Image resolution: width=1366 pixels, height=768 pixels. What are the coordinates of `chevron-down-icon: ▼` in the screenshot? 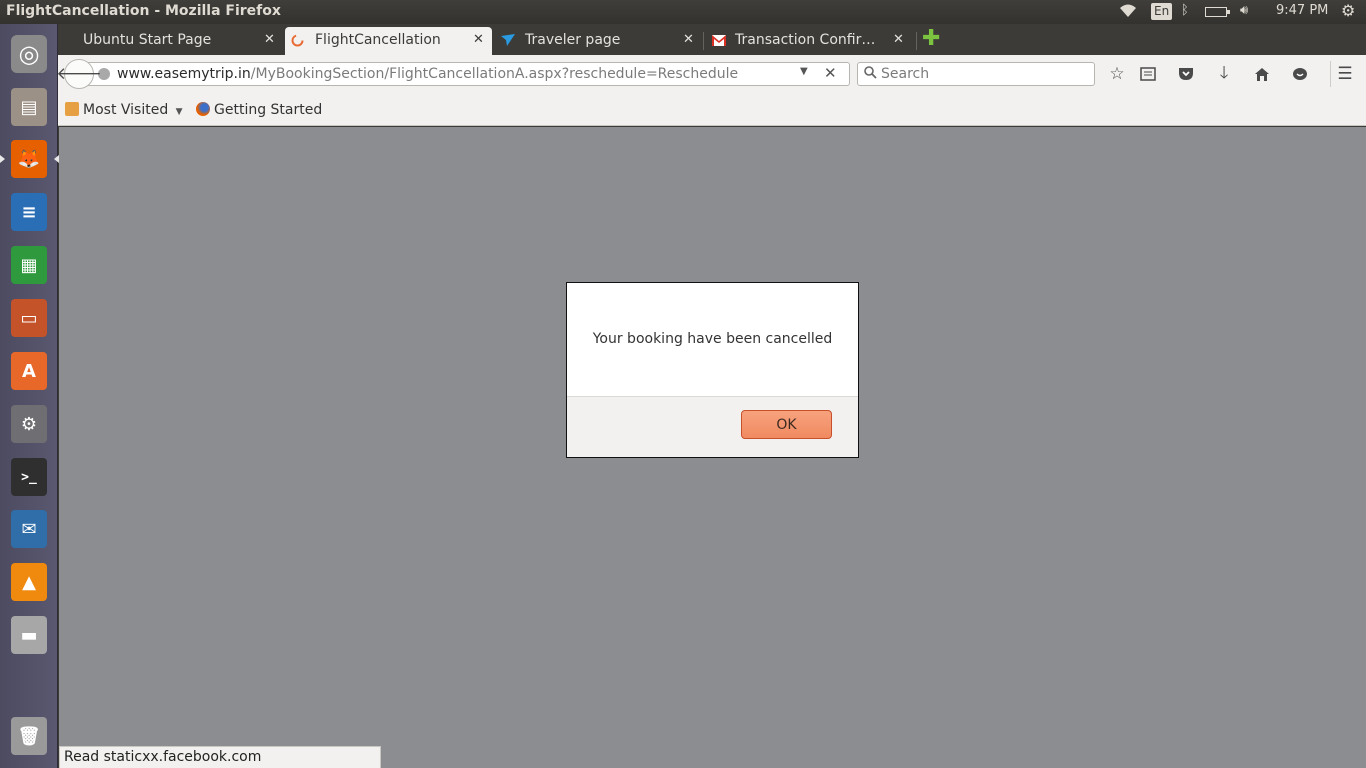 It's located at (179, 112).